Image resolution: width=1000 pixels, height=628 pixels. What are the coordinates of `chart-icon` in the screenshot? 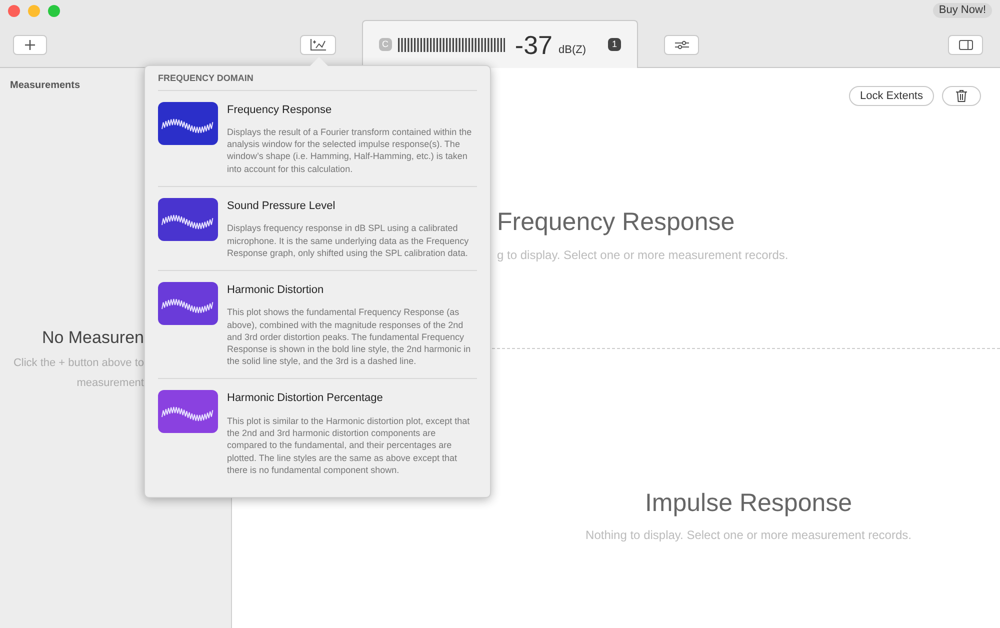 It's located at (318, 45).